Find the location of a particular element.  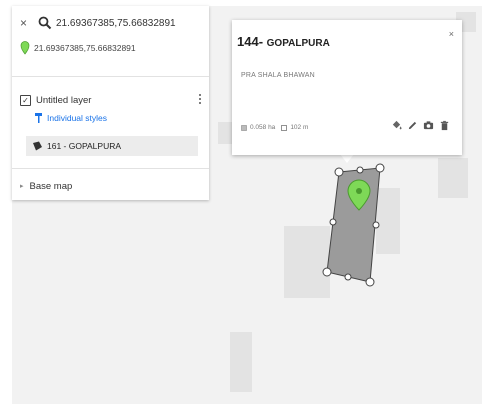

search-result: 21.69367385,75.66832891 is located at coordinates (78, 48).